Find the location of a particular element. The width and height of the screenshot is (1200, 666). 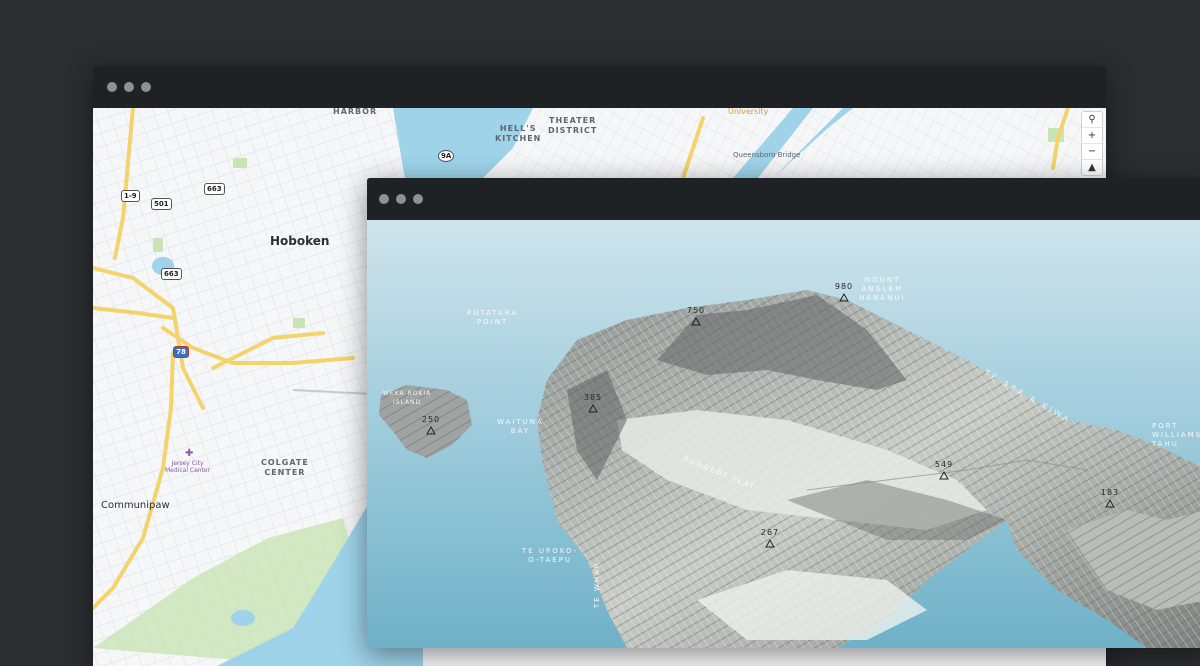

water-label: TE UPOKO- O-TAEPU is located at coordinates (550, 555).